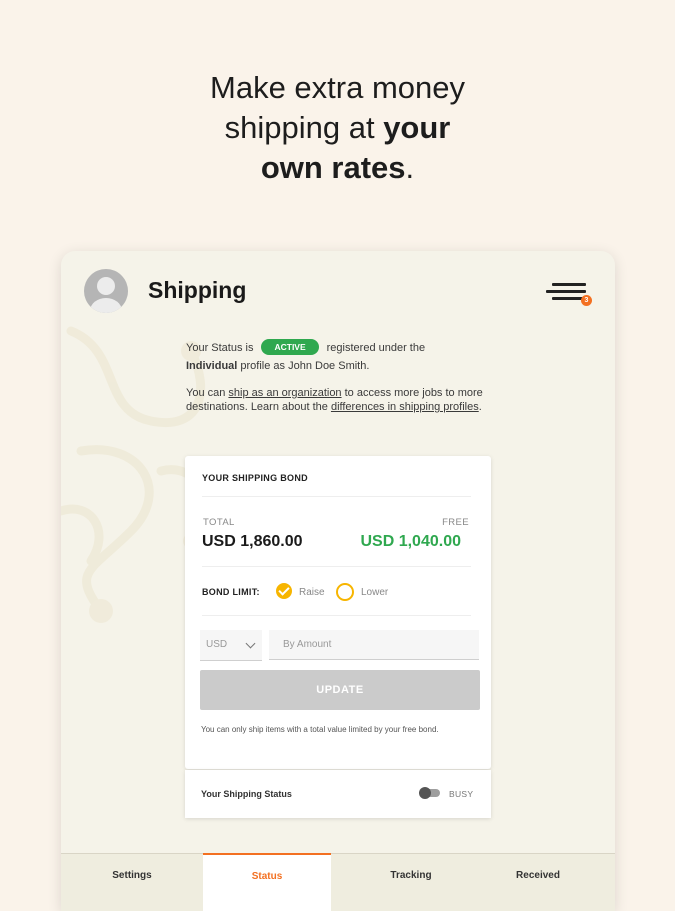 This screenshot has width=675, height=911. Describe the element at coordinates (252, 541) in the screenshot. I see `total-value: USD 1,860.00` at that location.